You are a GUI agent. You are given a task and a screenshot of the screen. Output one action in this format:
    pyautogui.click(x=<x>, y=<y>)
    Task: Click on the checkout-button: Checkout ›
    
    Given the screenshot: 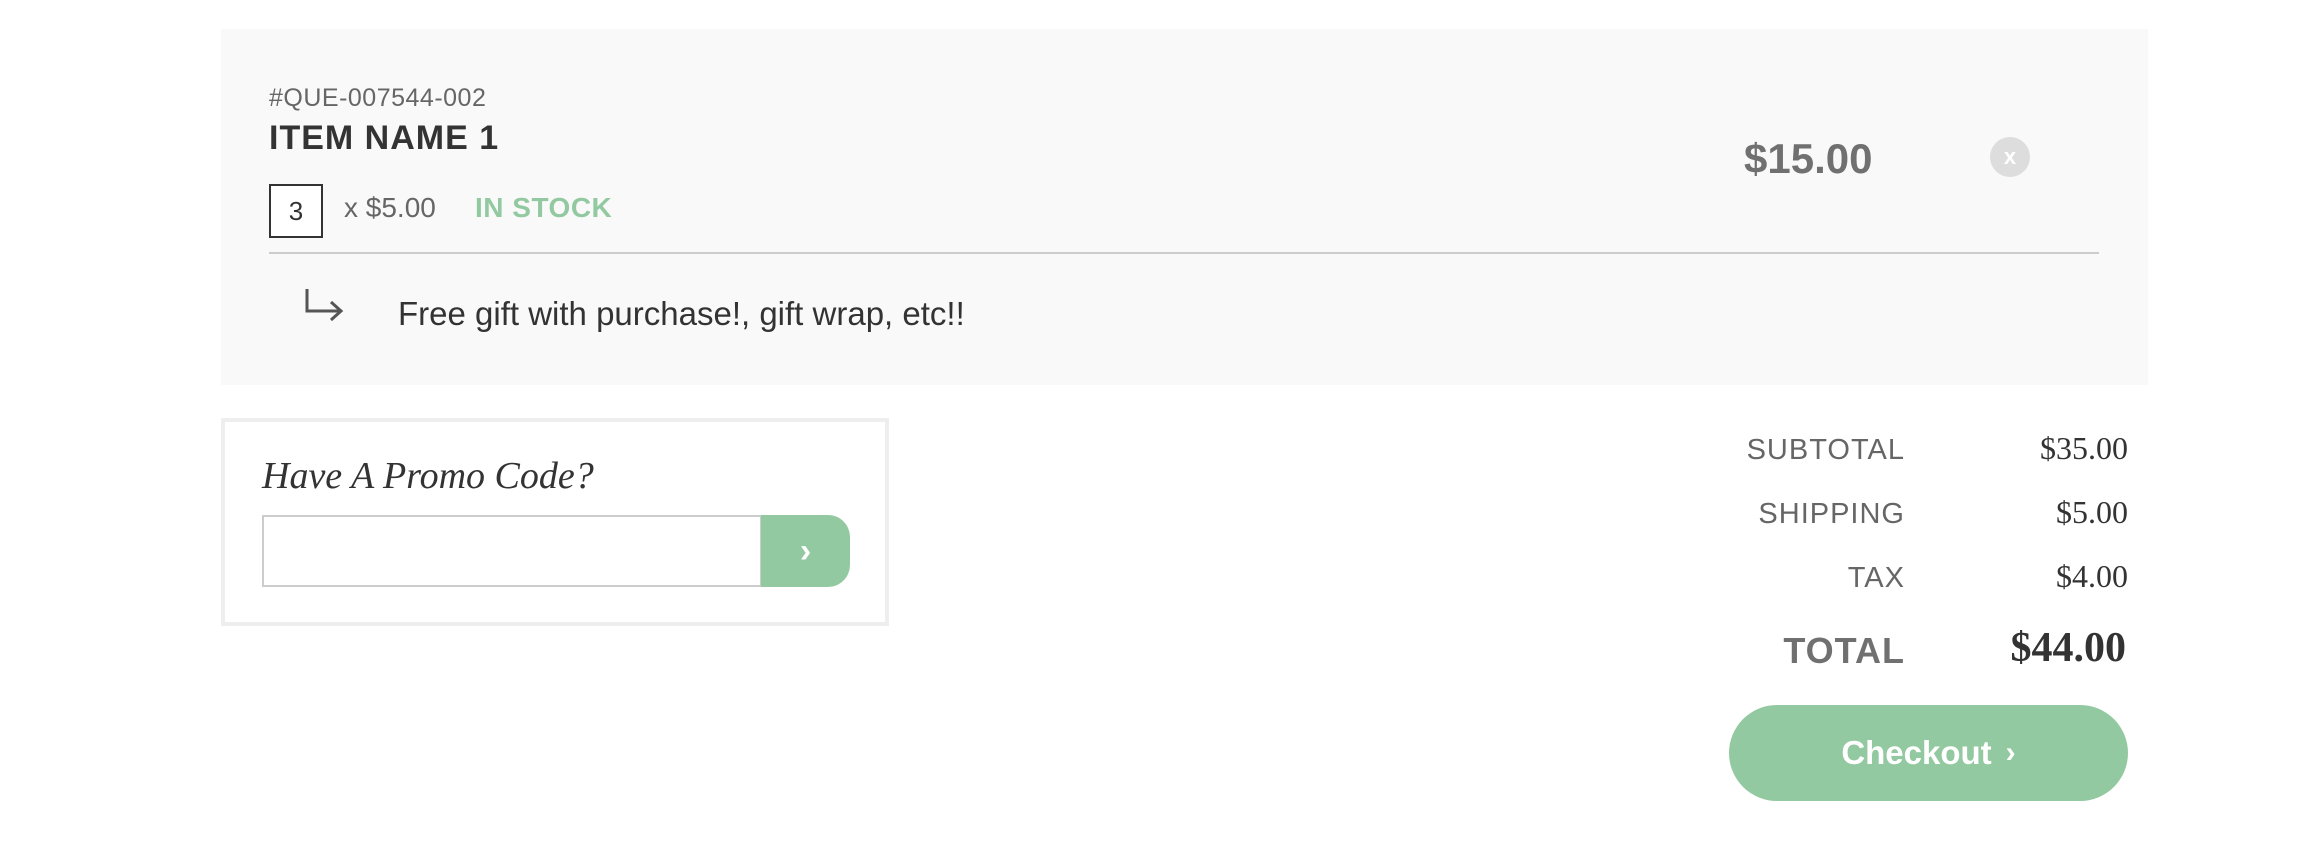 What is the action you would take?
    pyautogui.click(x=1928, y=753)
    